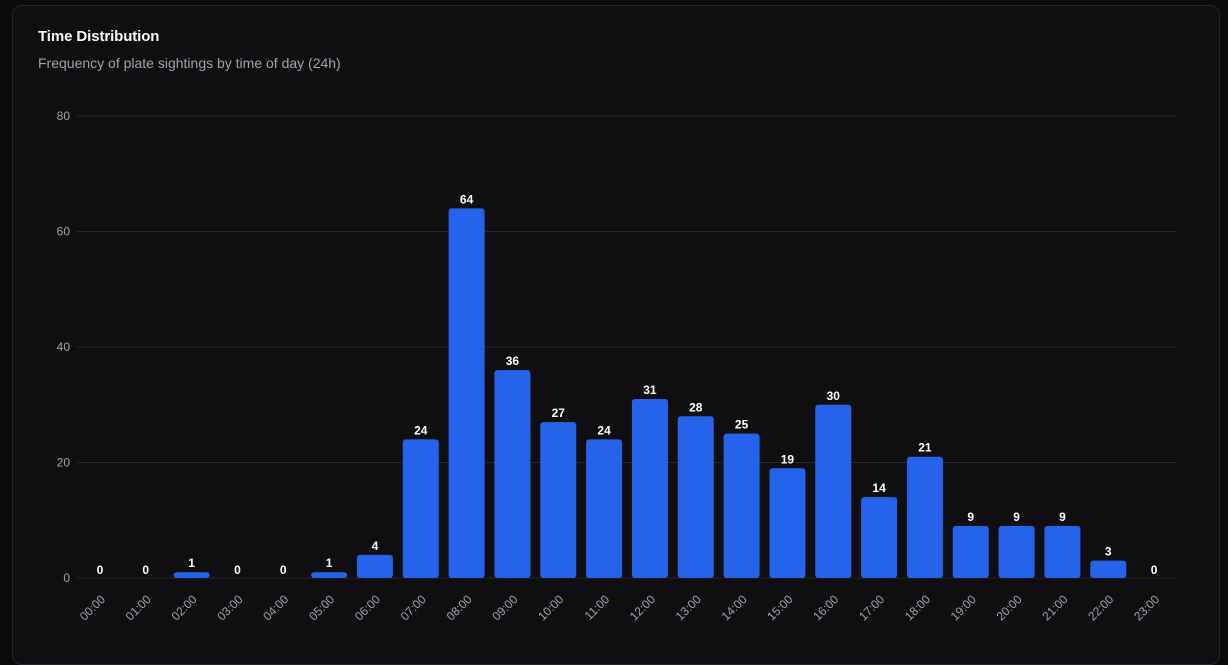 This screenshot has height=665, width=1228. Describe the element at coordinates (834, 396) in the screenshot. I see `data-label: 30` at that location.